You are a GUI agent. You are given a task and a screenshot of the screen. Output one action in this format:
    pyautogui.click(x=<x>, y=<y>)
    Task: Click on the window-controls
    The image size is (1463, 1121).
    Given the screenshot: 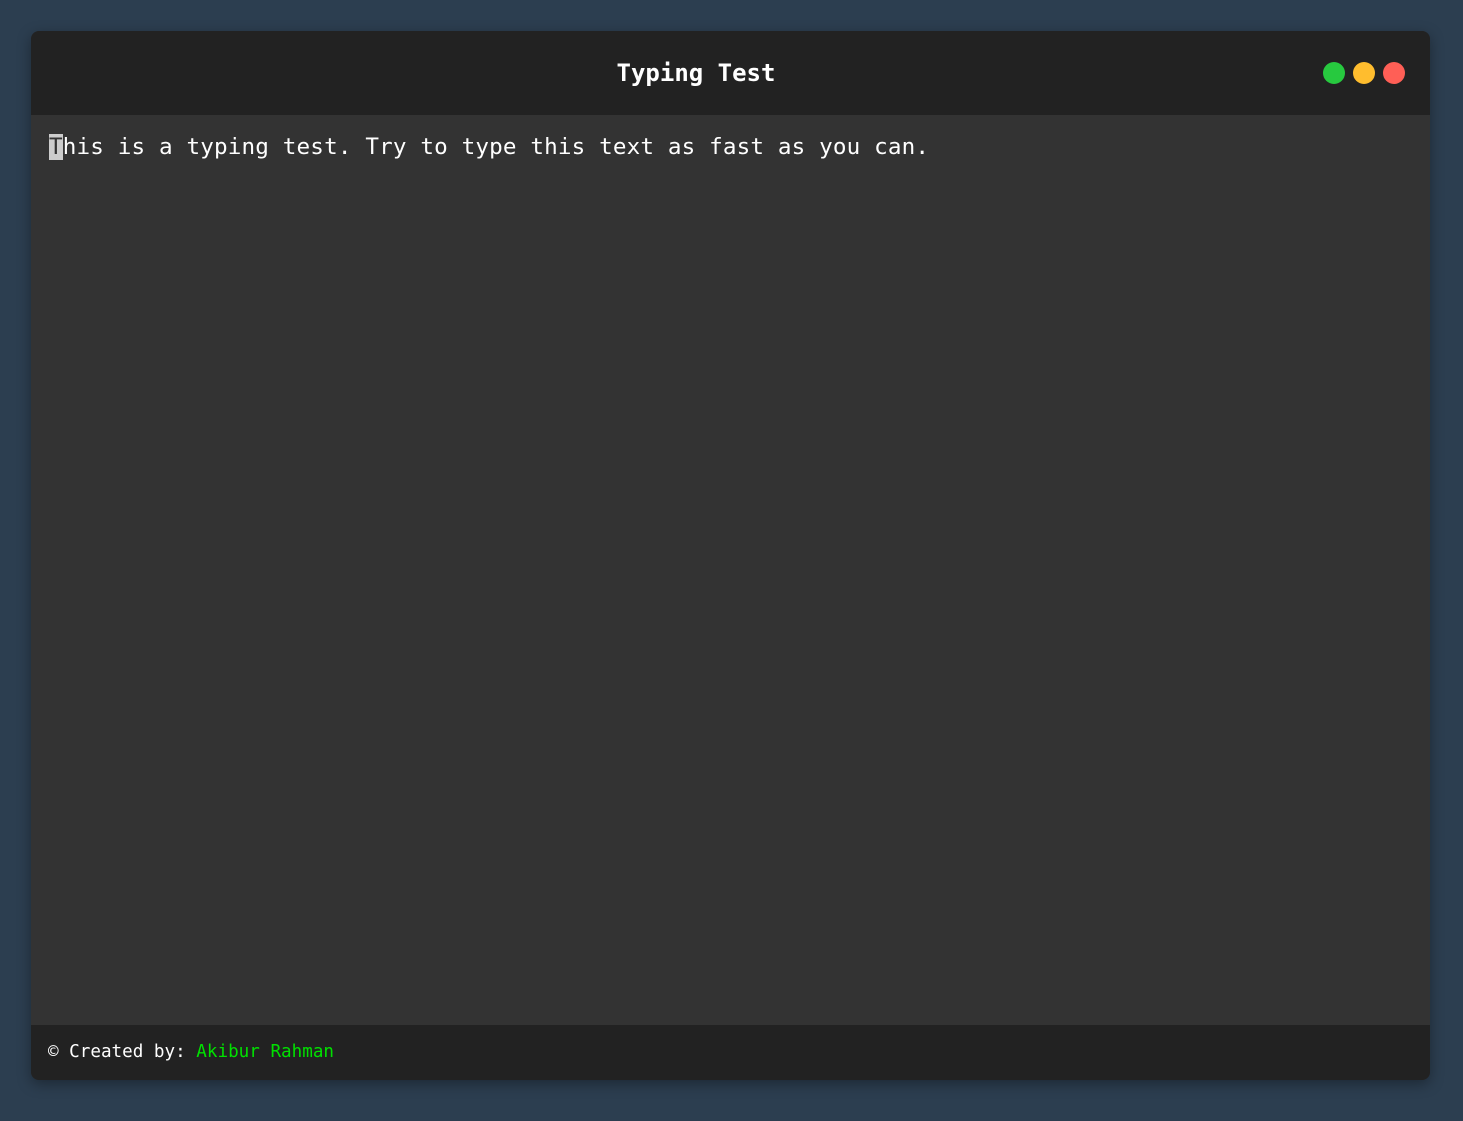 What is the action you would take?
    pyautogui.click(x=1364, y=73)
    